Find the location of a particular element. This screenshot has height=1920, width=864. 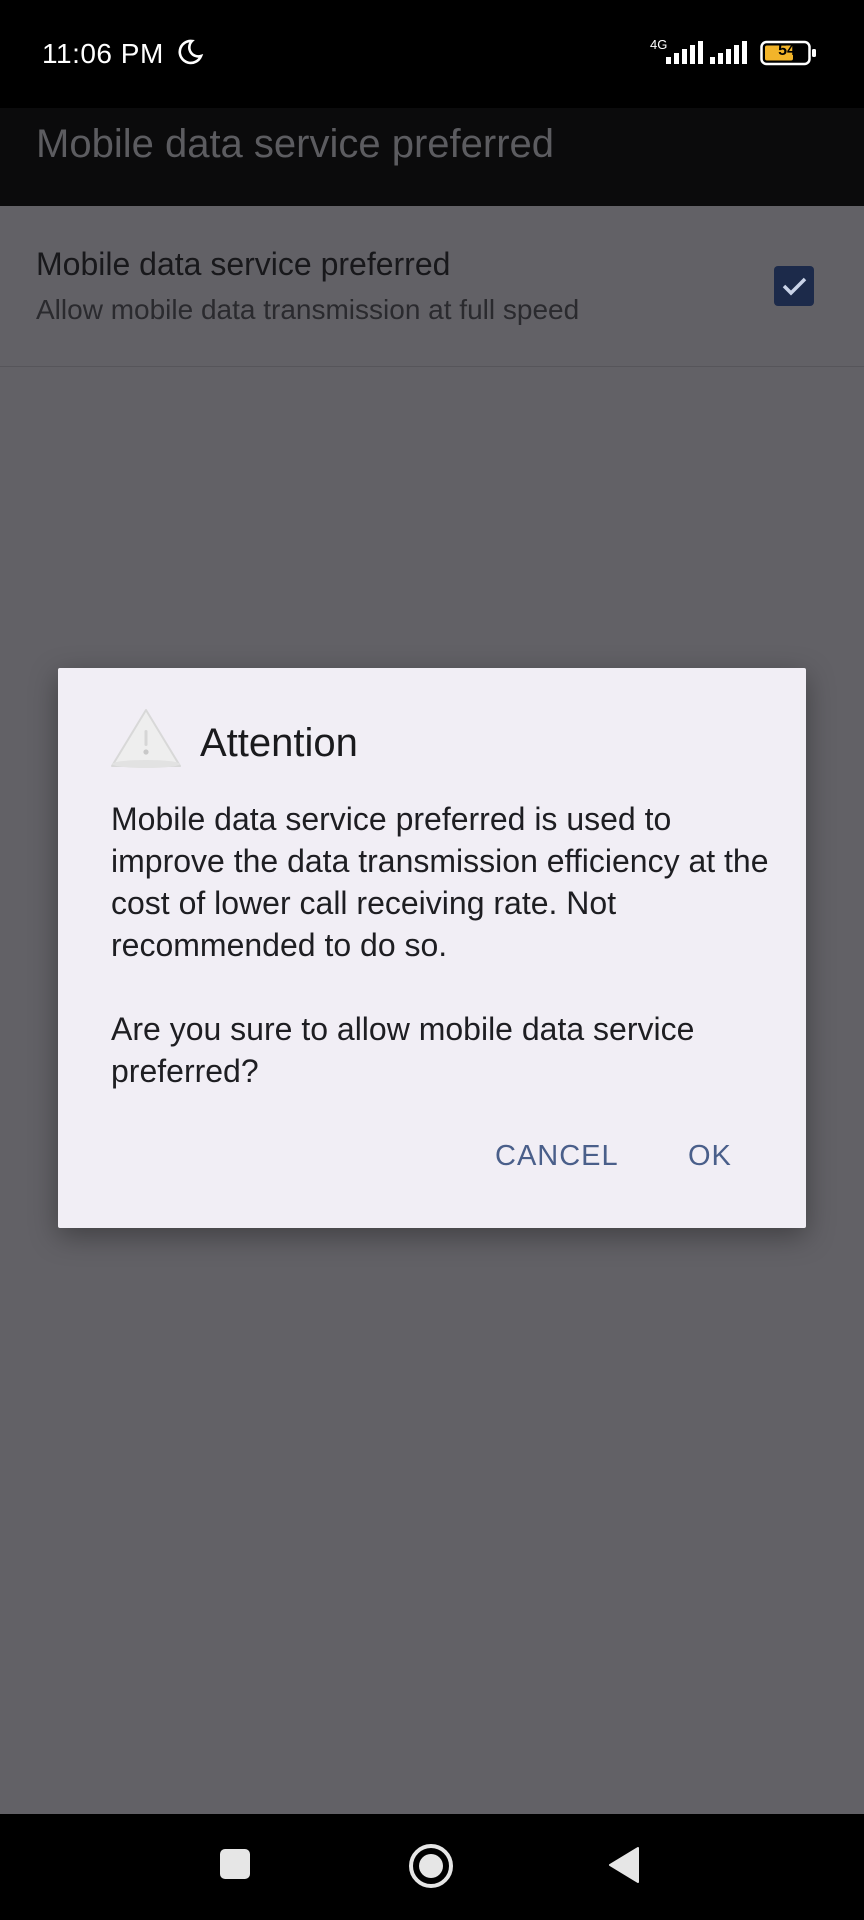

recents-icon is located at coordinates (235, 1864).